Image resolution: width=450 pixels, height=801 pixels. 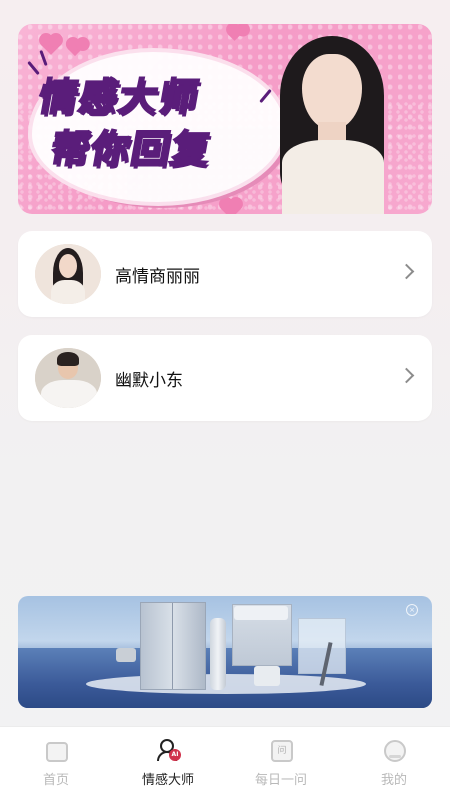 I want to click on refrigerator-image, so click(x=173, y=646).